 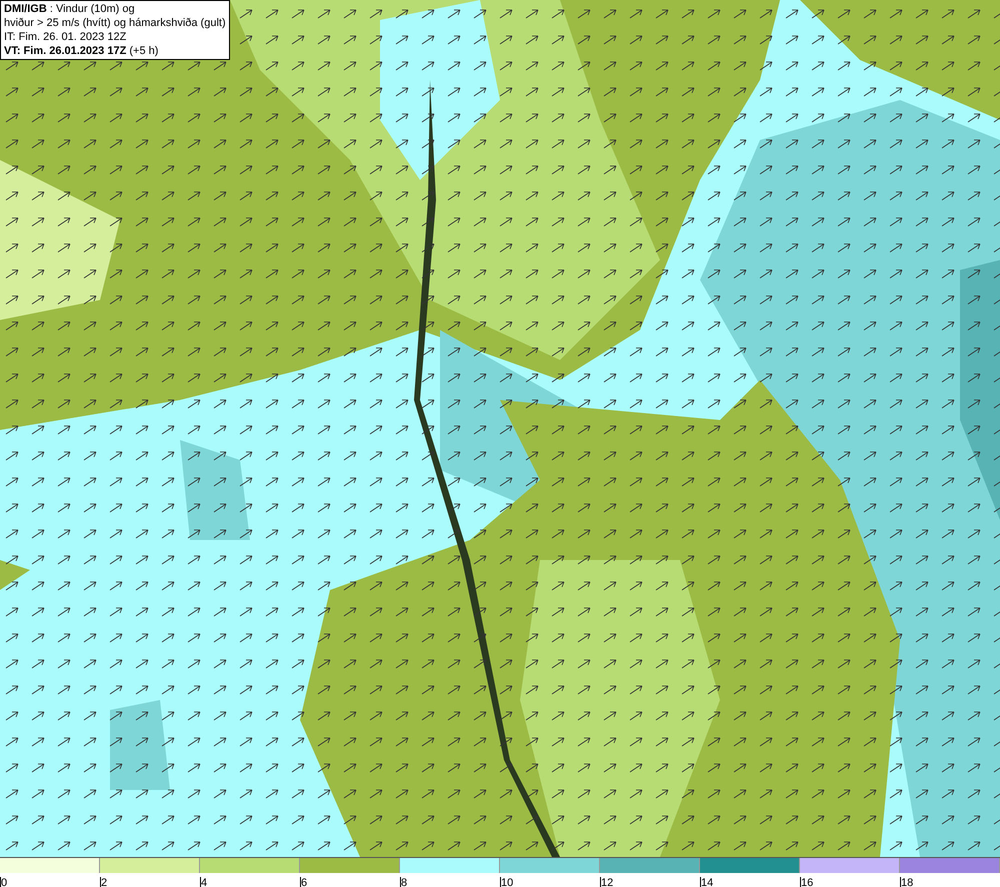 What do you see at coordinates (104, 882) in the screenshot?
I see `legend-label: 2` at bounding box center [104, 882].